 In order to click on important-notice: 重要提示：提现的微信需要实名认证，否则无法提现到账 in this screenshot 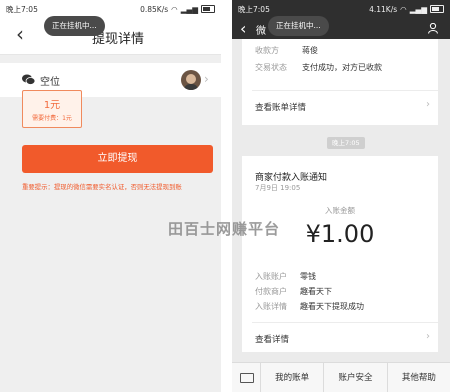, I will do `click(102, 187)`.